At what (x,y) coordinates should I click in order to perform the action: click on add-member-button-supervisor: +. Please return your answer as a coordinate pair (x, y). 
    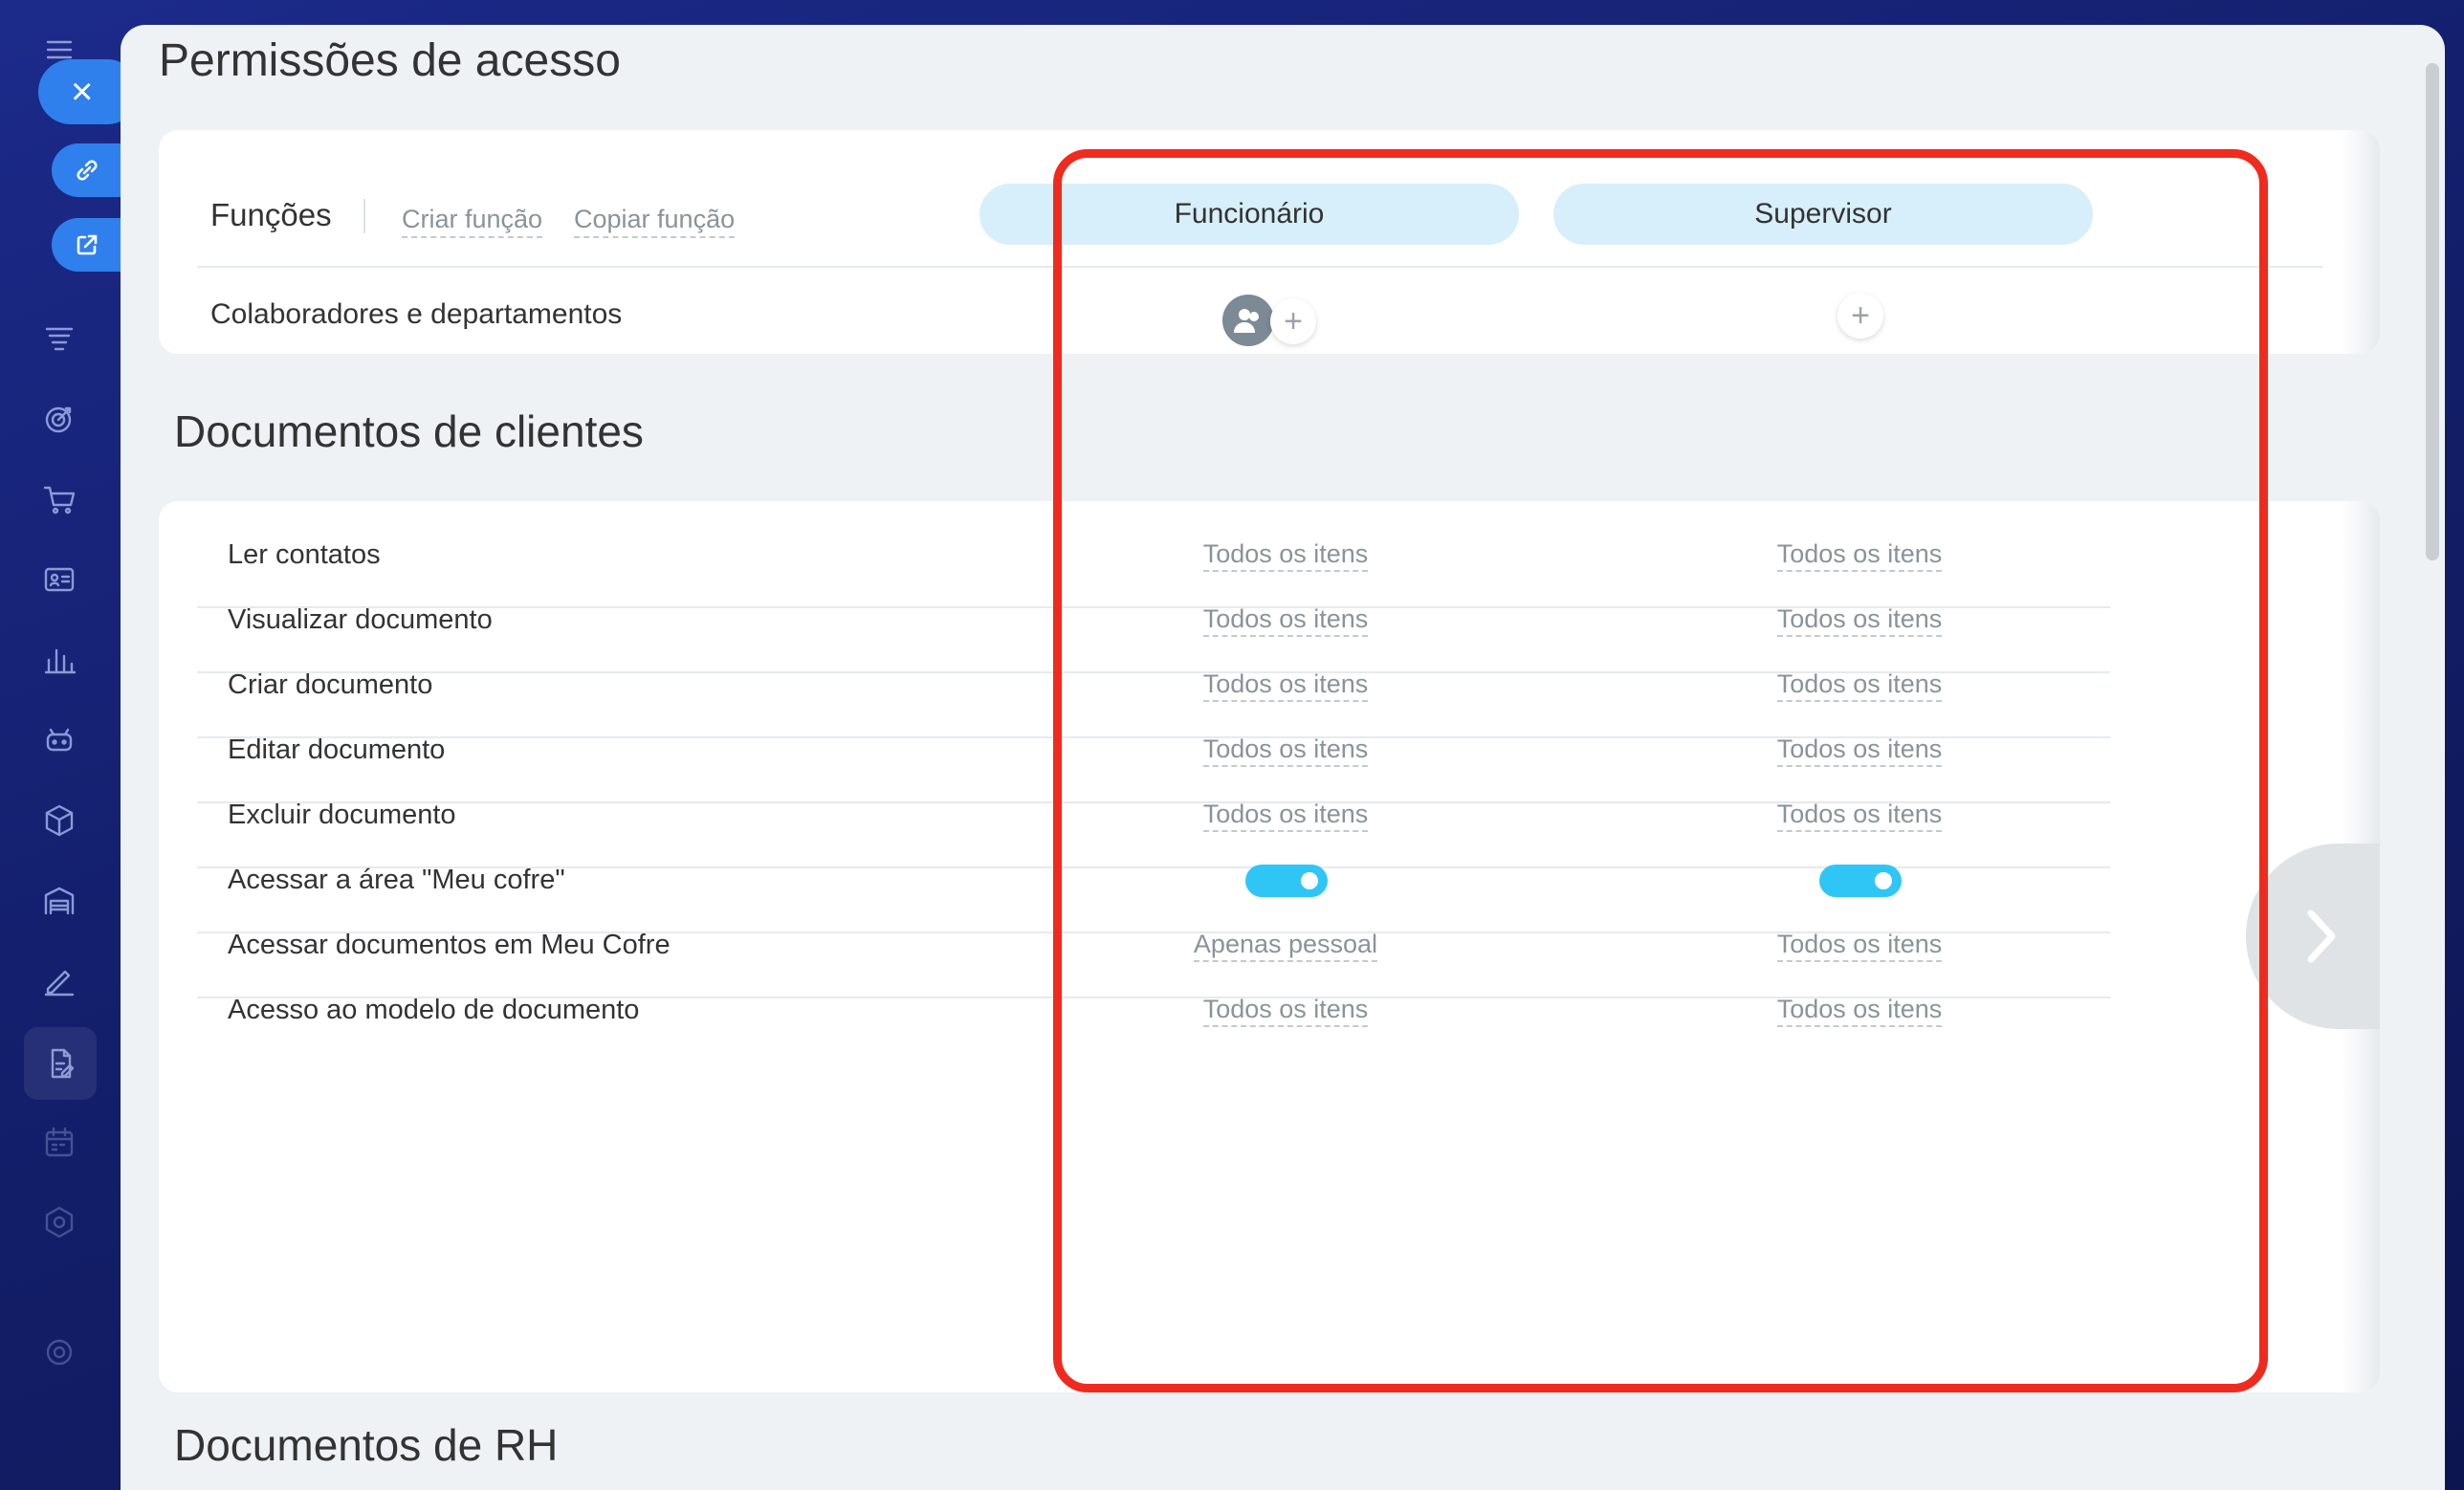
    Looking at the image, I should click on (1860, 316).